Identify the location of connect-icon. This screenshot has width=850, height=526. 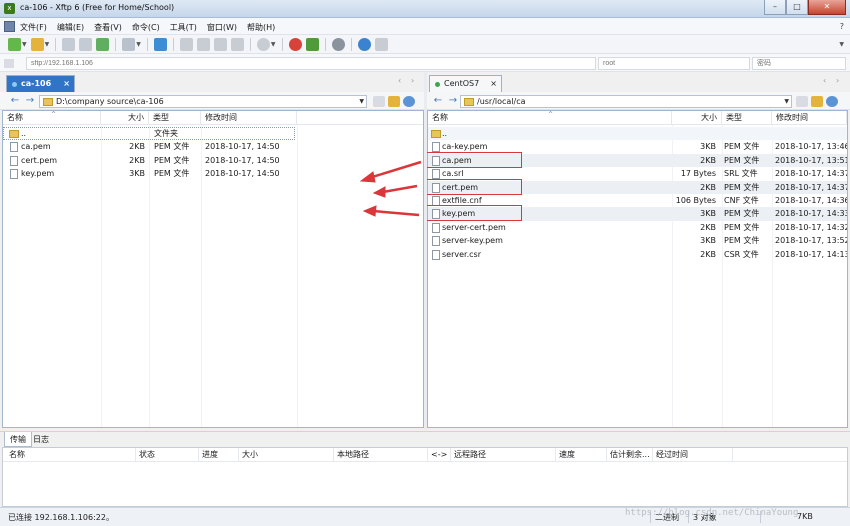
(69, 44).